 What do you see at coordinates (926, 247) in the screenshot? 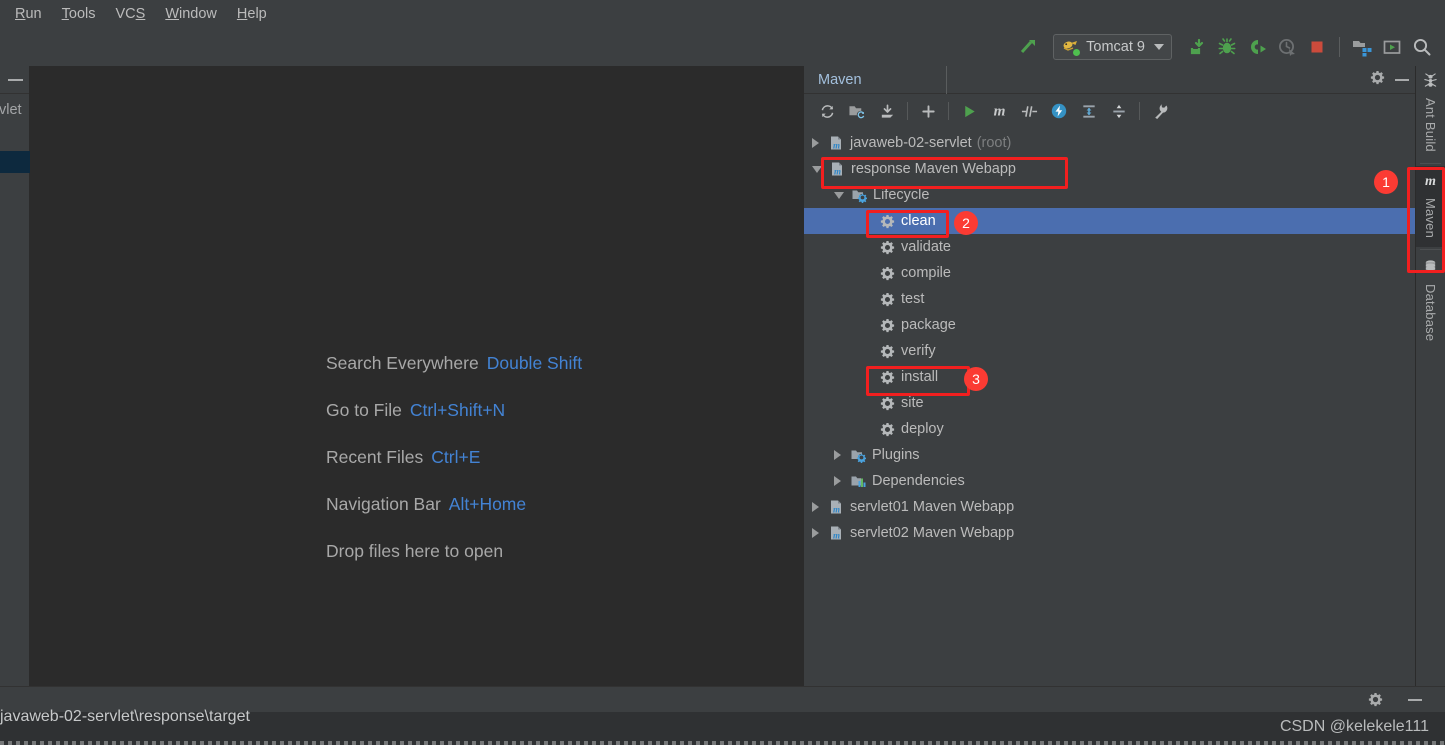
I see `tree-label: validate` at bounding box center [926, 247].